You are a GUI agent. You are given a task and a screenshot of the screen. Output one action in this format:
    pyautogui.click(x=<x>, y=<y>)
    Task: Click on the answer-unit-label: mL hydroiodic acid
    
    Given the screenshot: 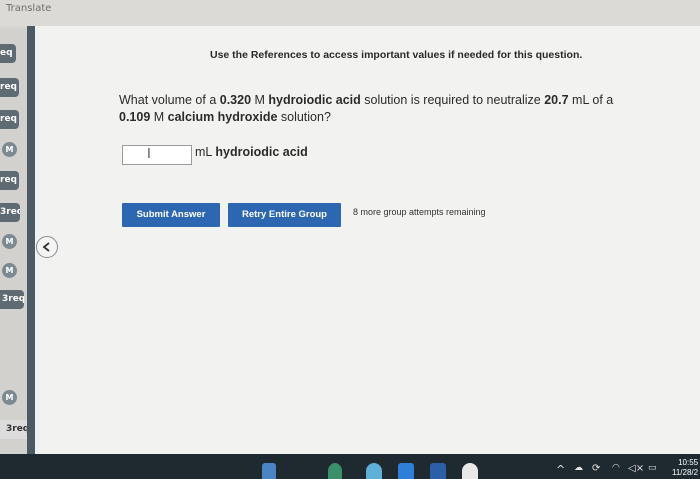 What is the action you would take?
    pyautogui.click(x=251, y=152)
    